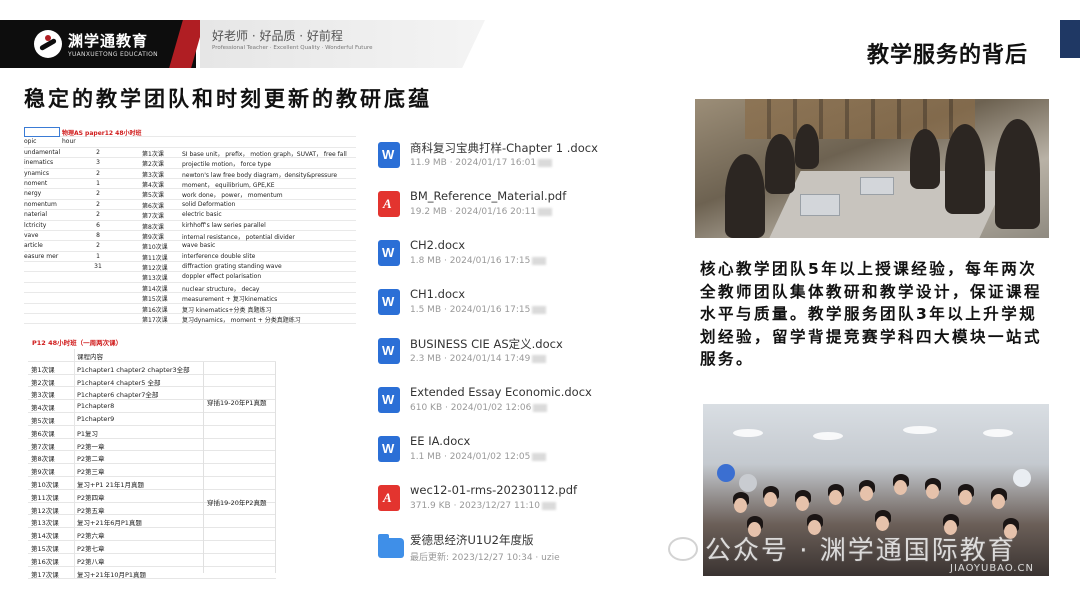 This screenshot has height=597, width=1080. I want to click on table-cell: 第4次课, so click(153, 185).